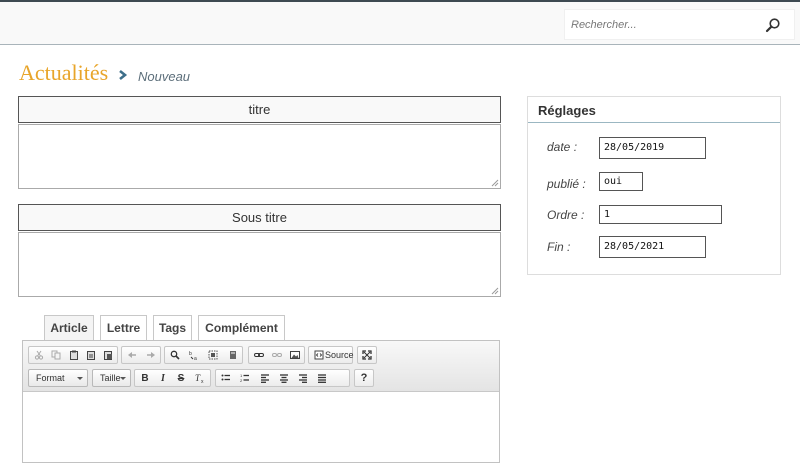  Describe the element at coordinates (666, 25) in the screenshot. I see `search-input` at that location.